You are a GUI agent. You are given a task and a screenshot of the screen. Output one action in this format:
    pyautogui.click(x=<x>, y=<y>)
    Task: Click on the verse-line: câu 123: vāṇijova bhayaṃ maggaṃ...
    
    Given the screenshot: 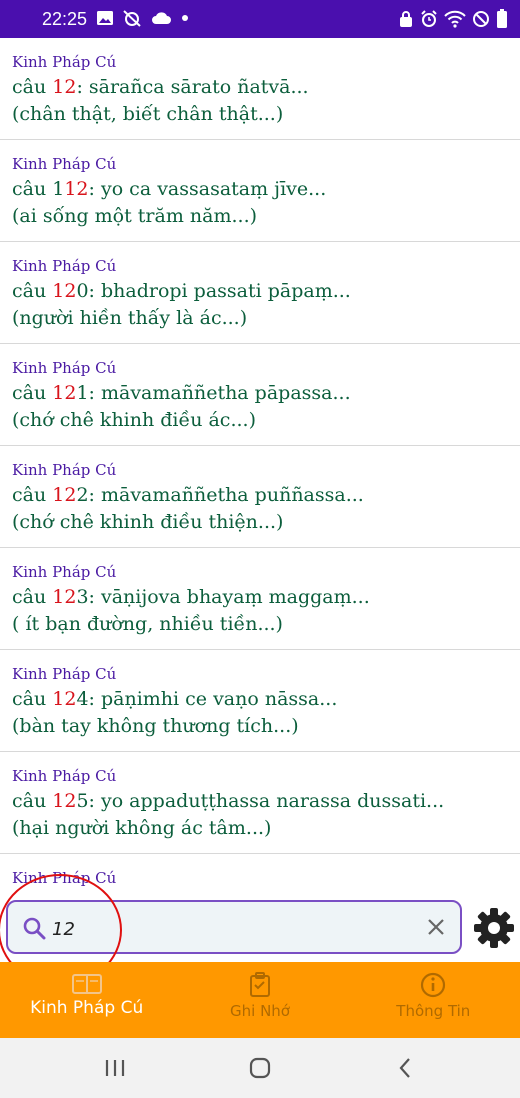 What is the action you would take?
    pyautogui.click(x=191, y=597)
    